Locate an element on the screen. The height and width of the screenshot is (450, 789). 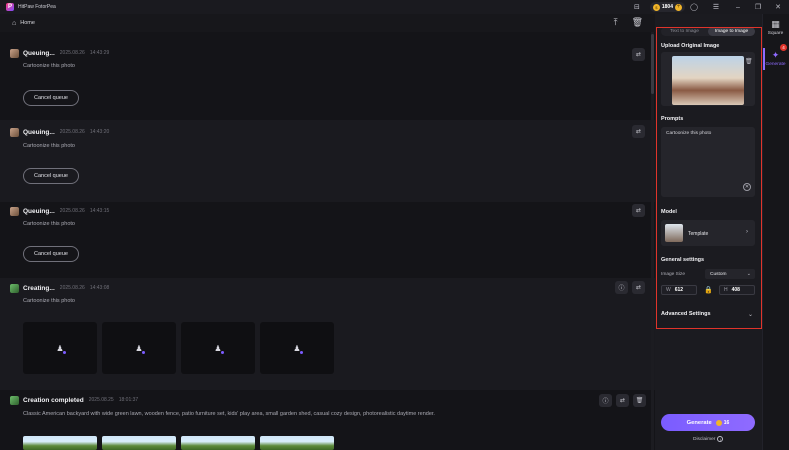
task-time: 14:43:08 is located at coordinates (99, 288).